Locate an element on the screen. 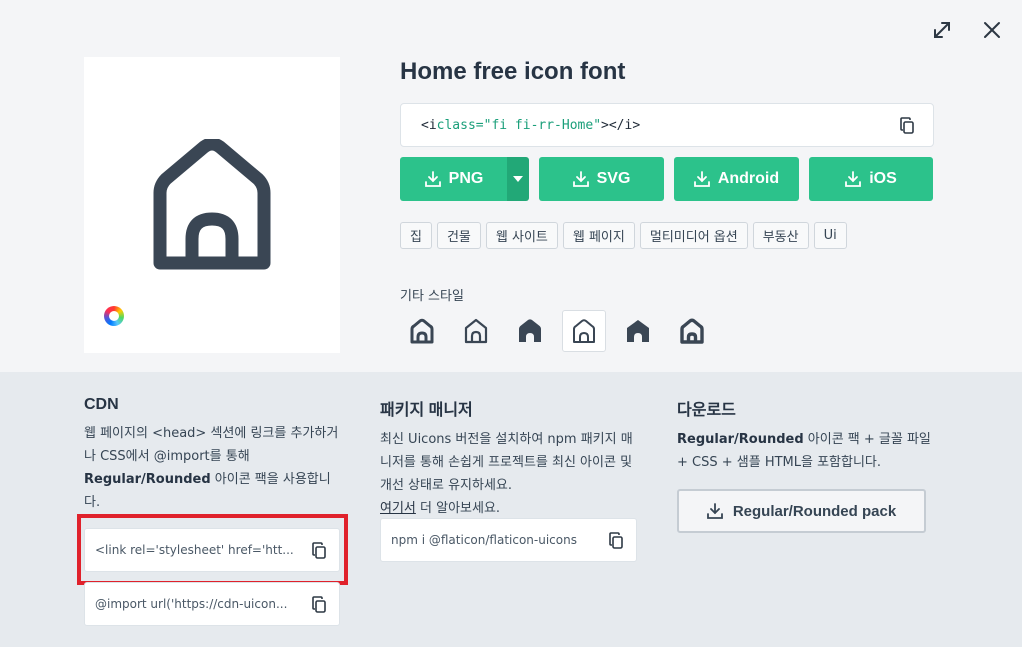  learn-more-link: 여기서 is located at coordinates (398, 508).